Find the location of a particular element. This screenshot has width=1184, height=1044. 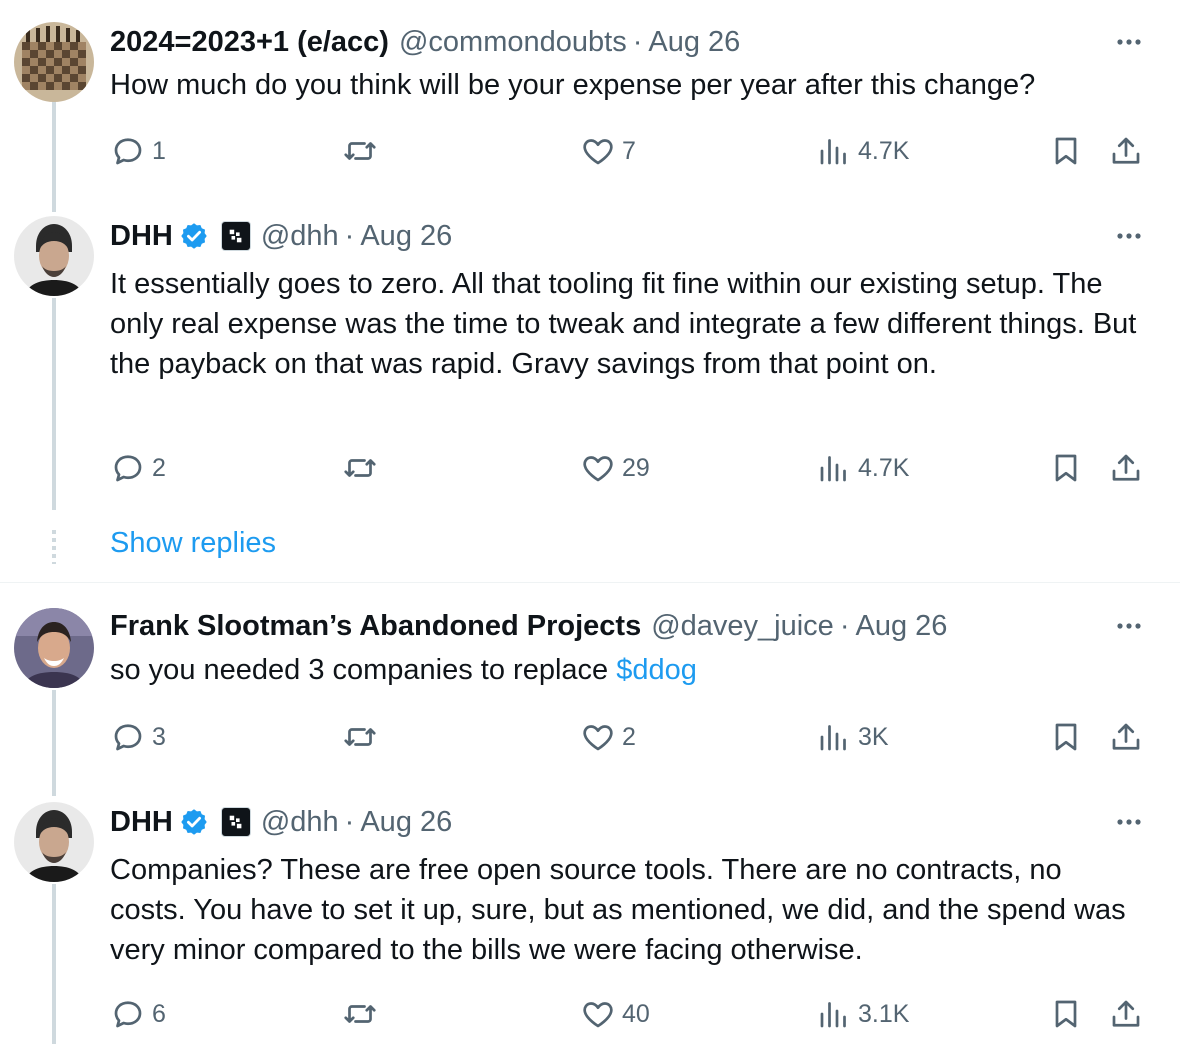

reply-count: 1 is located at coordinates (159, 150).